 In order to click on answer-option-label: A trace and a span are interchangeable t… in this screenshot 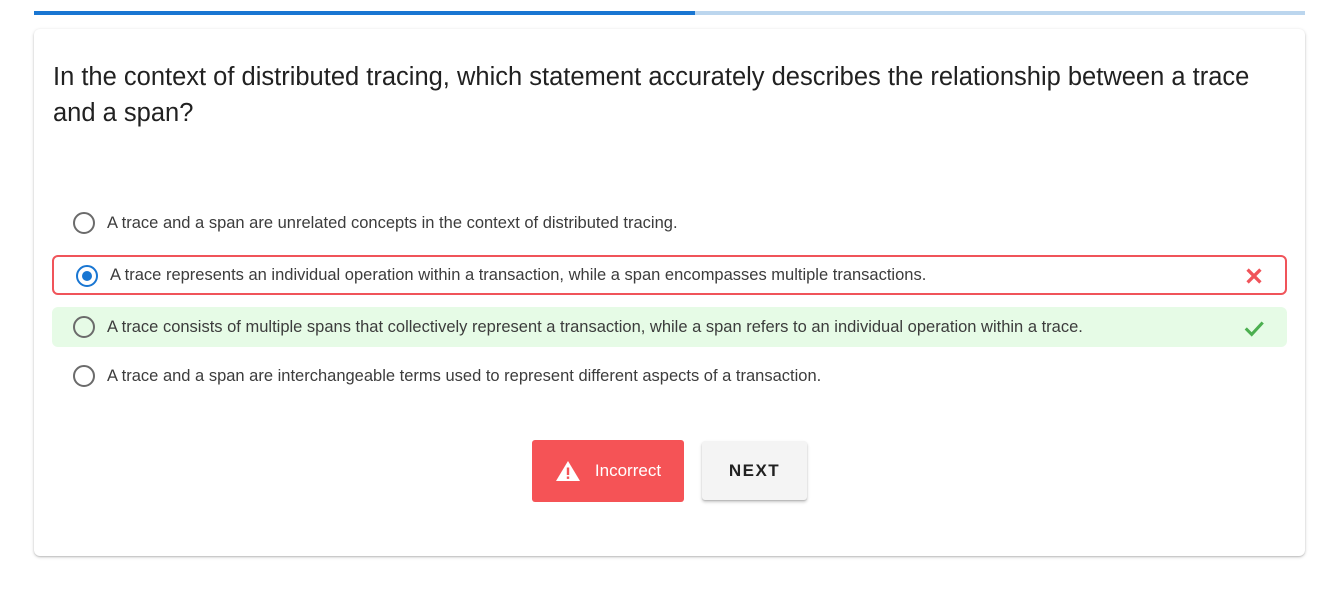, I will do `click(464, 376)`.